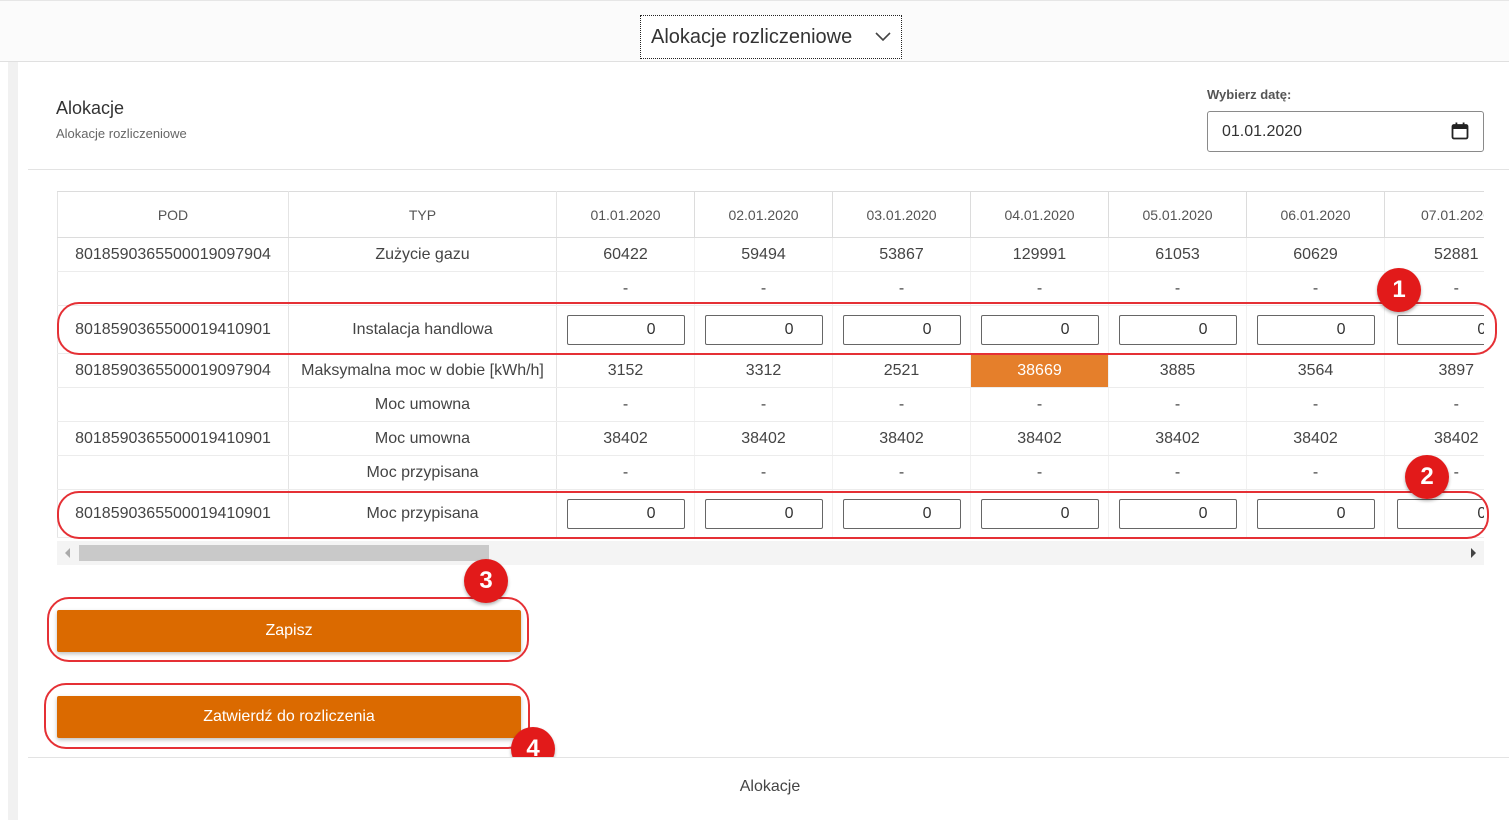 The height and width of the screenshot is (820, 1509). Describe the element at coordinates (1473, 553) in the screenshot. I see `scroll-right-icon` at that location.